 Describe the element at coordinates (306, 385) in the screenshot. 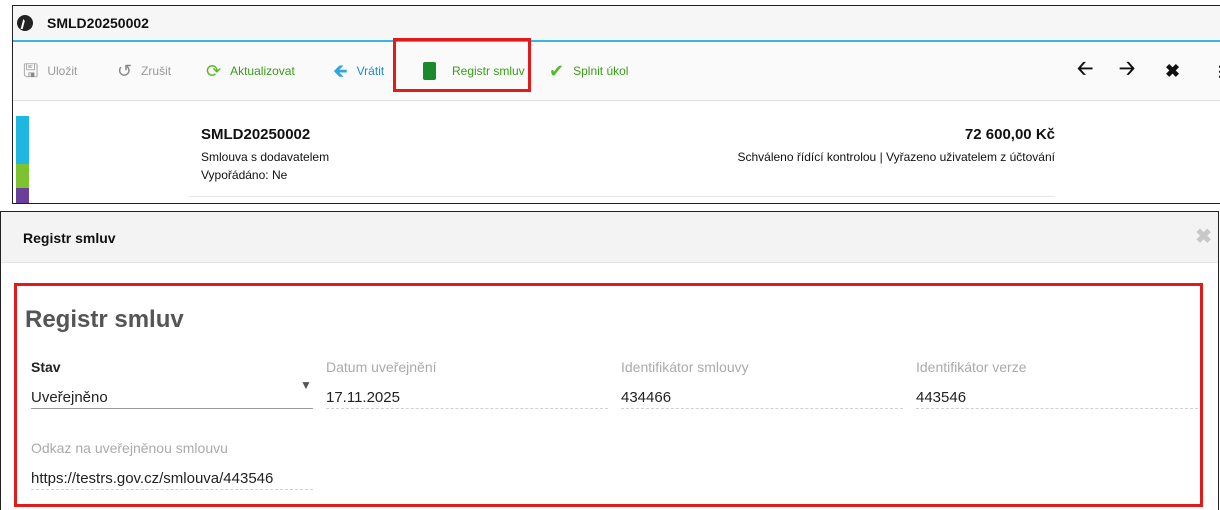

I see `chevron-down-icon: ▼` at that location.